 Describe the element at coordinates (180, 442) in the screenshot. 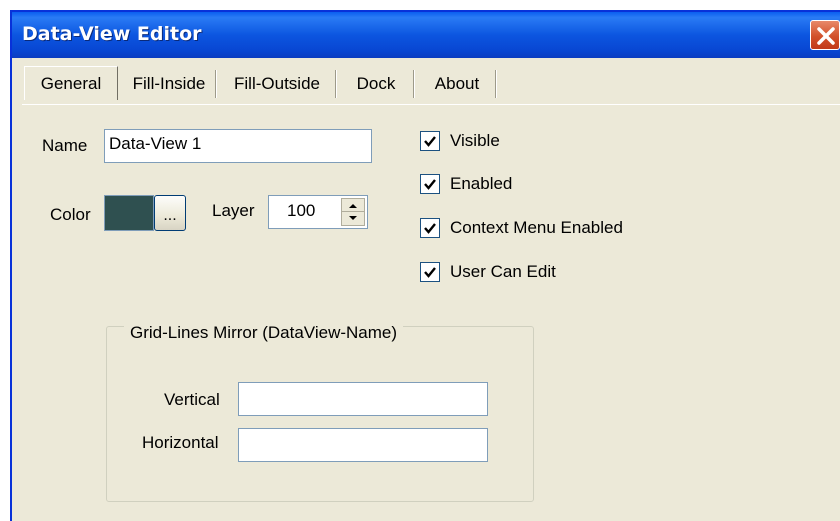

I see `horizontal-label: Horizontal` at that location.